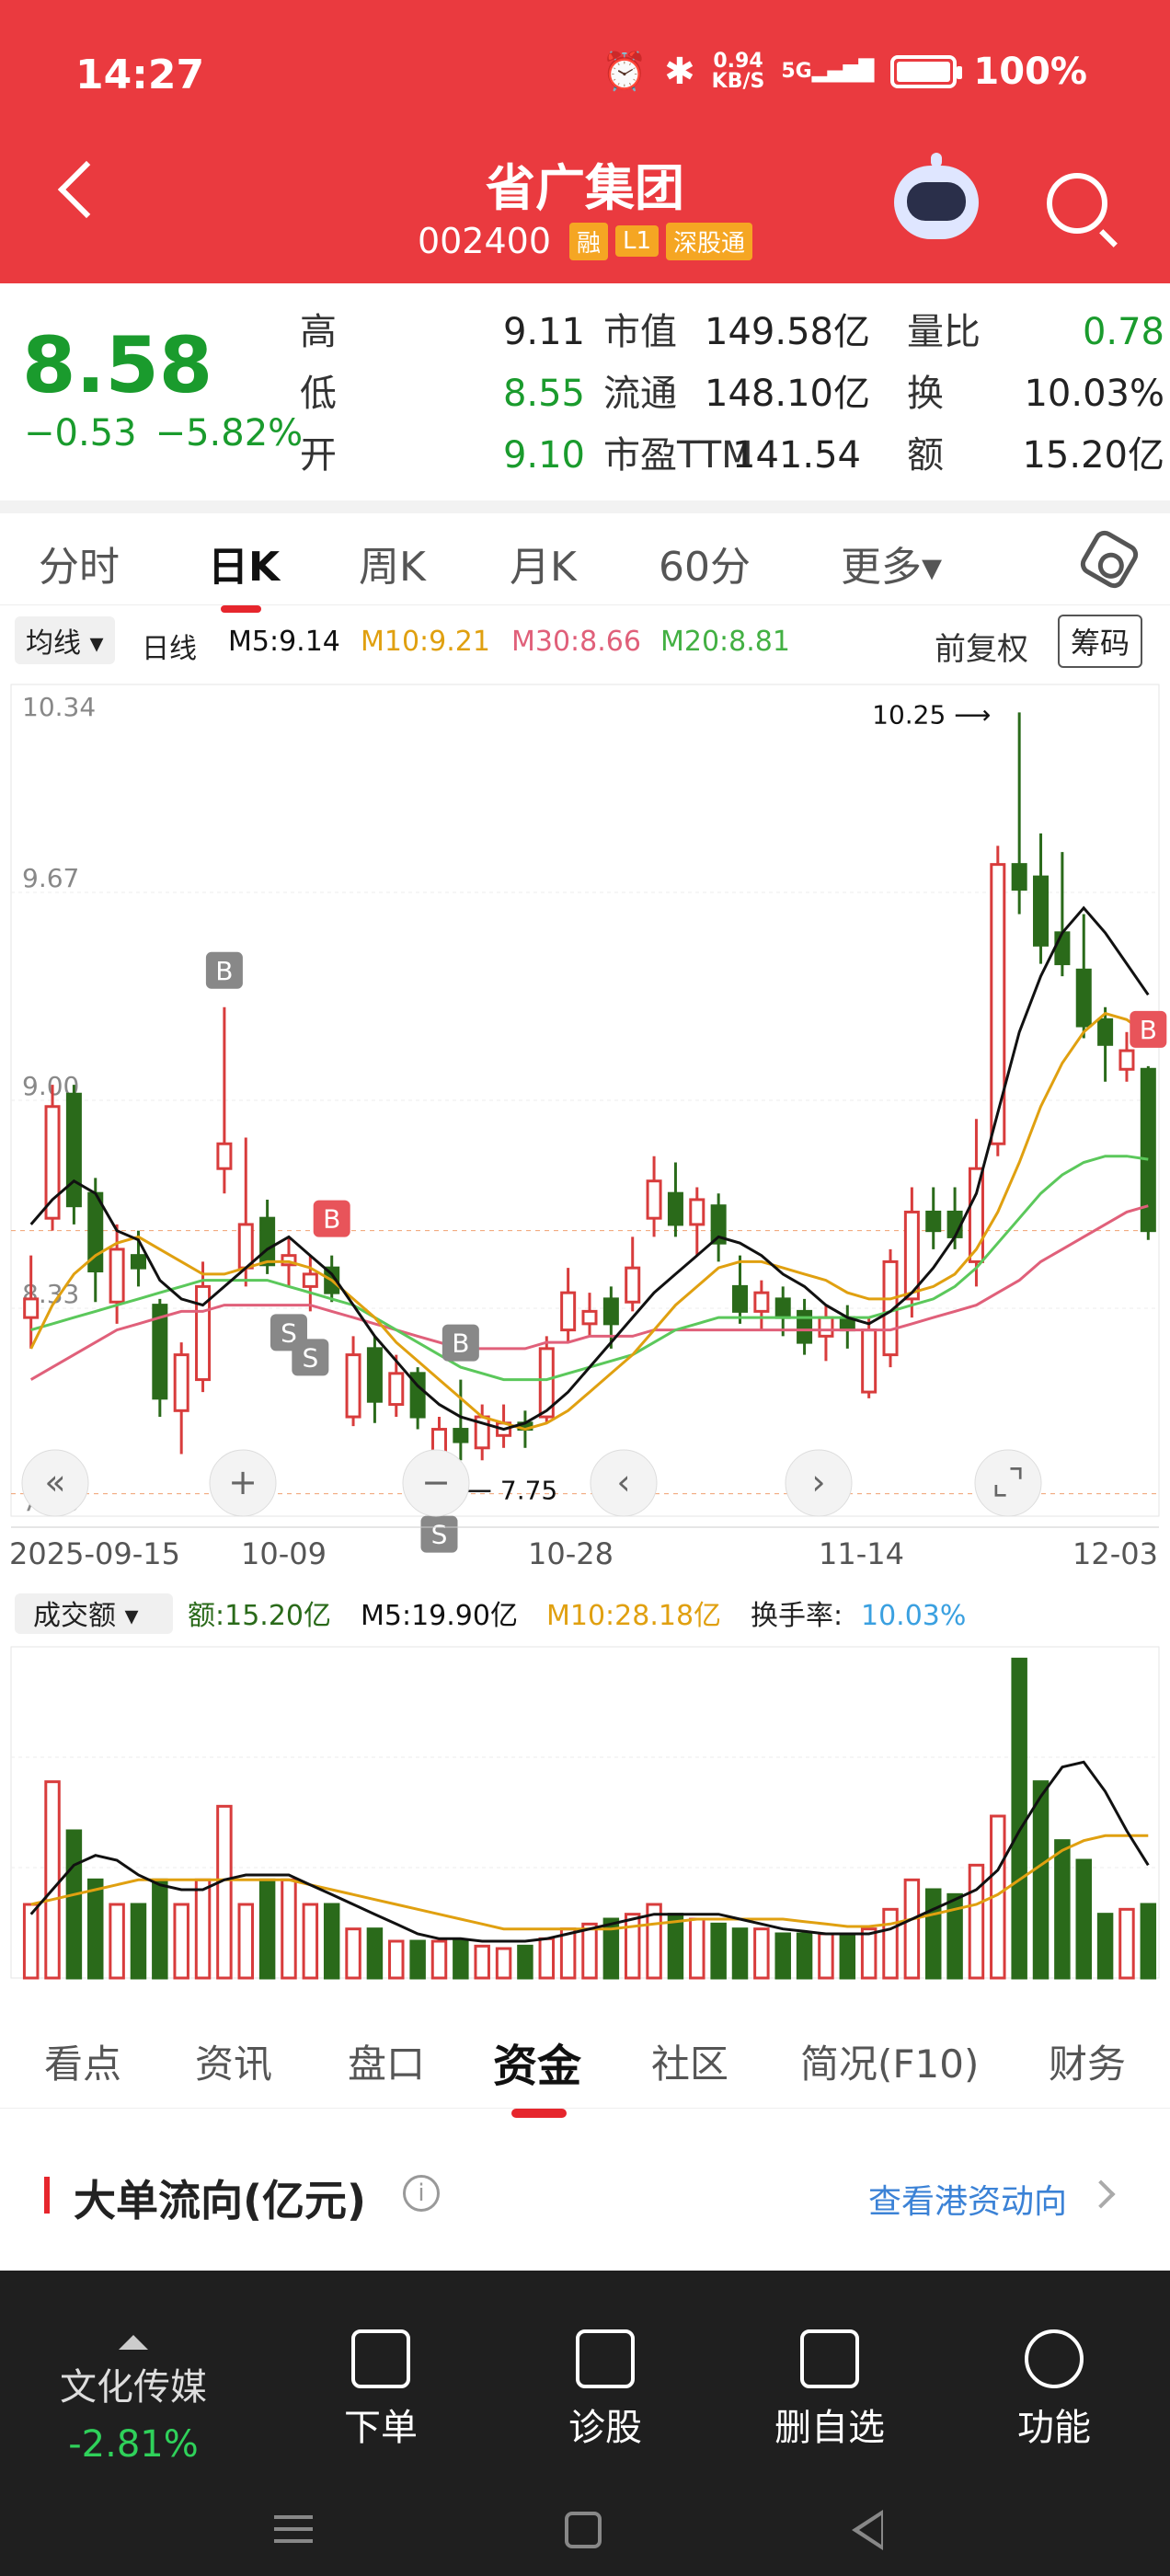 The height and width of the screenshot is (2576, 1170). I want to click on home-icon, so click(583, 2530).